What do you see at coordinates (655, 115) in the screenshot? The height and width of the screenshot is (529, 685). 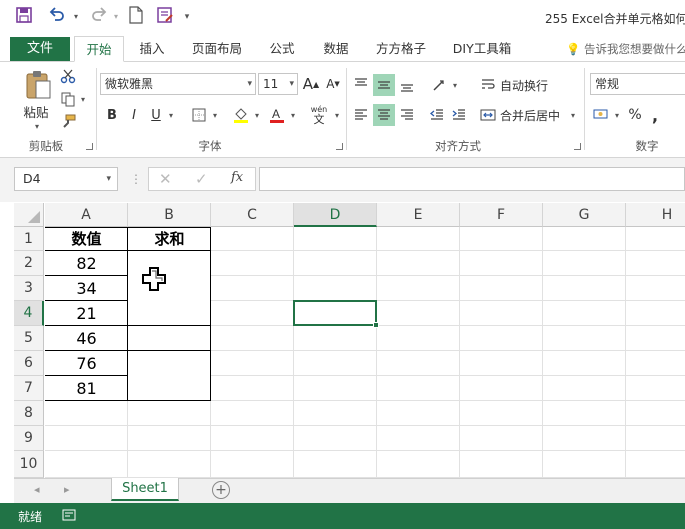 I see `comma-style-button: ,` at bounding box center [655, 115].